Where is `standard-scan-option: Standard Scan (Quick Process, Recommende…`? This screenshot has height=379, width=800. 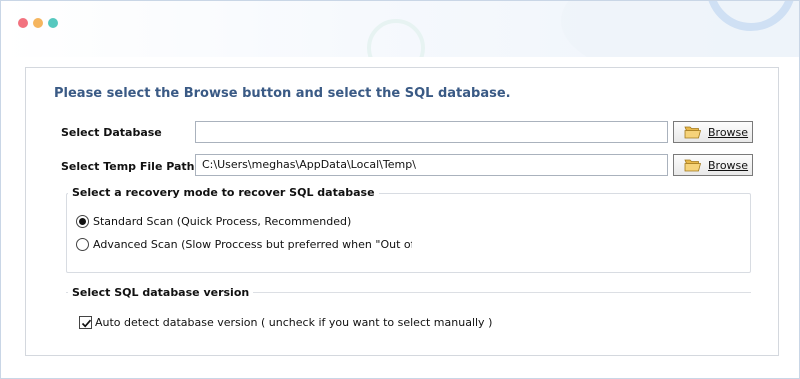
standard-scan-option: Standard Scan (Quick Process, Recommende… is located at coordinates (213, 221).